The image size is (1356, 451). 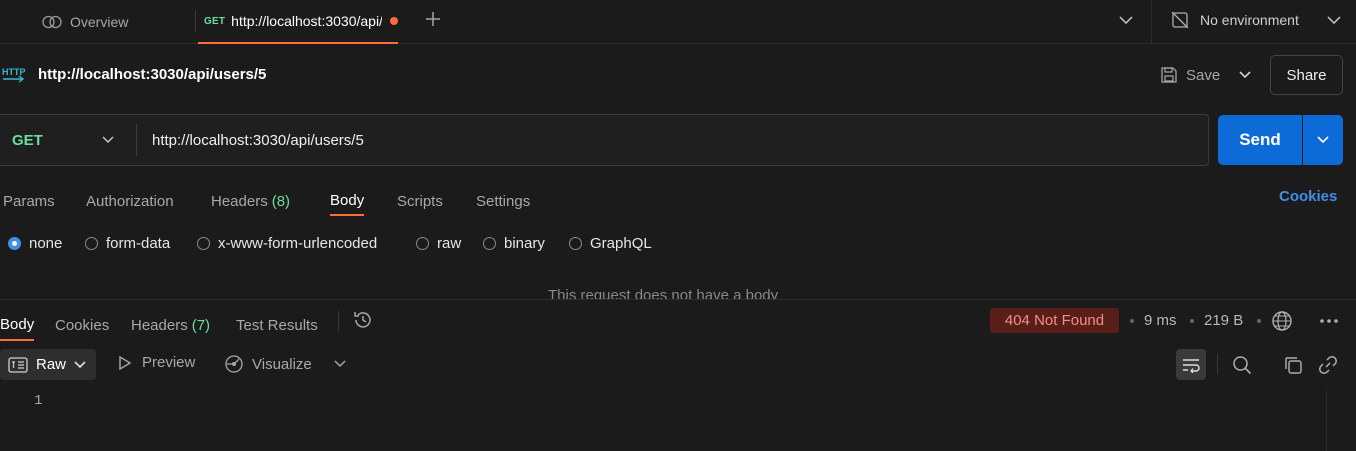 I want to click on method-dropdown-button, so click(x=108, y=140).